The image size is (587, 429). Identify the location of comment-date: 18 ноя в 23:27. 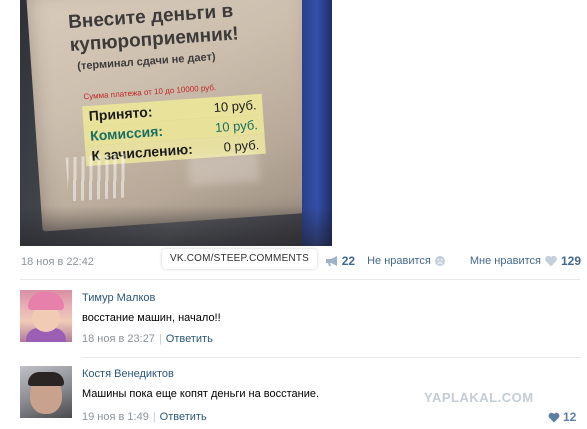
(118, 339).